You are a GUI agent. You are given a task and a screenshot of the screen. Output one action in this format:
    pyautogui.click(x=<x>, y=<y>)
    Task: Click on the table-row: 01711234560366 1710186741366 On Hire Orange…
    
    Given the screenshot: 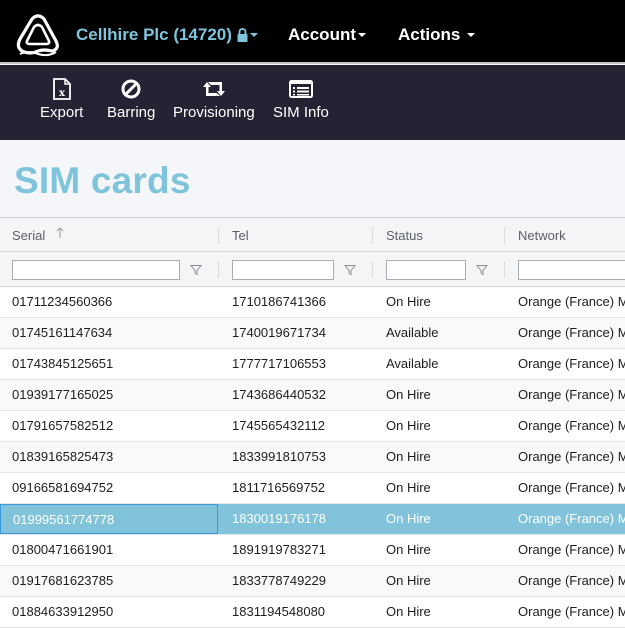 What is the action you would take?
    pyautogui.click(x=312, y=302)
    